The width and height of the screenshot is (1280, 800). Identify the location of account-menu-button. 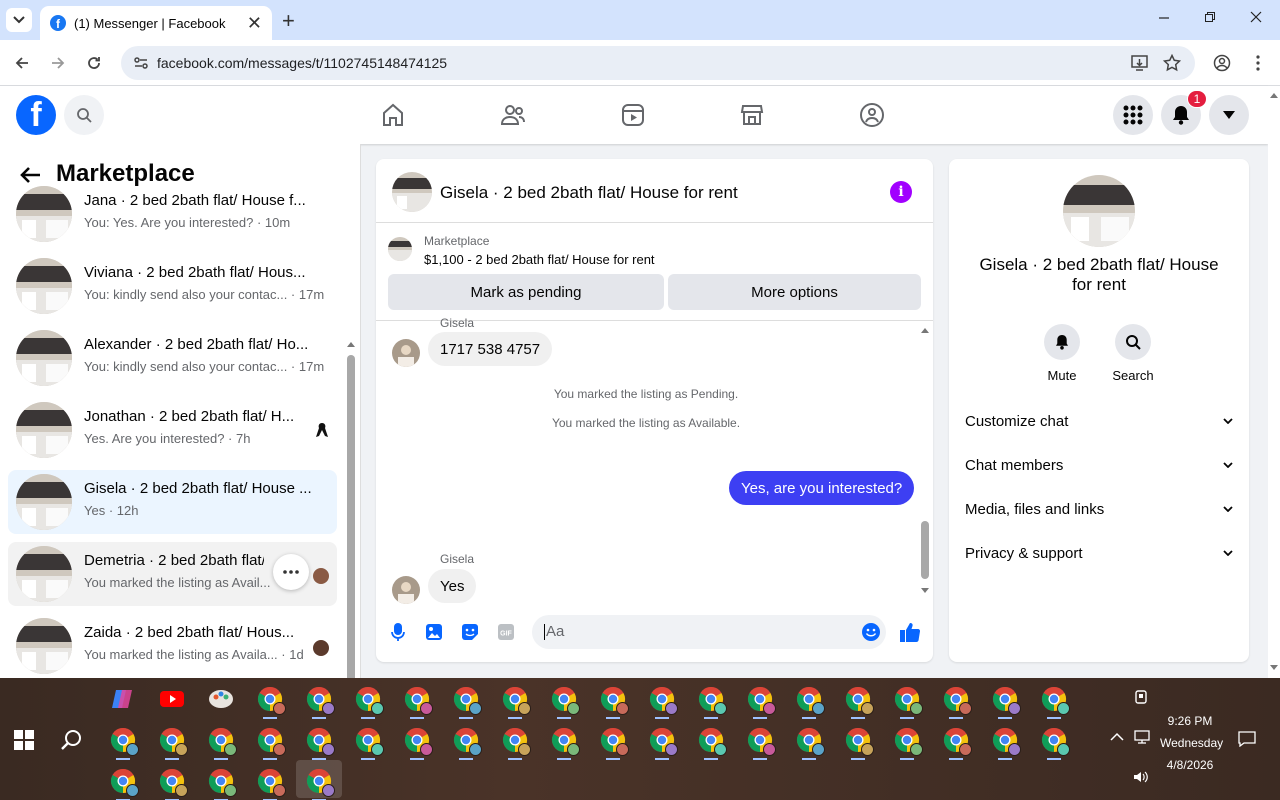
(1229, 115).